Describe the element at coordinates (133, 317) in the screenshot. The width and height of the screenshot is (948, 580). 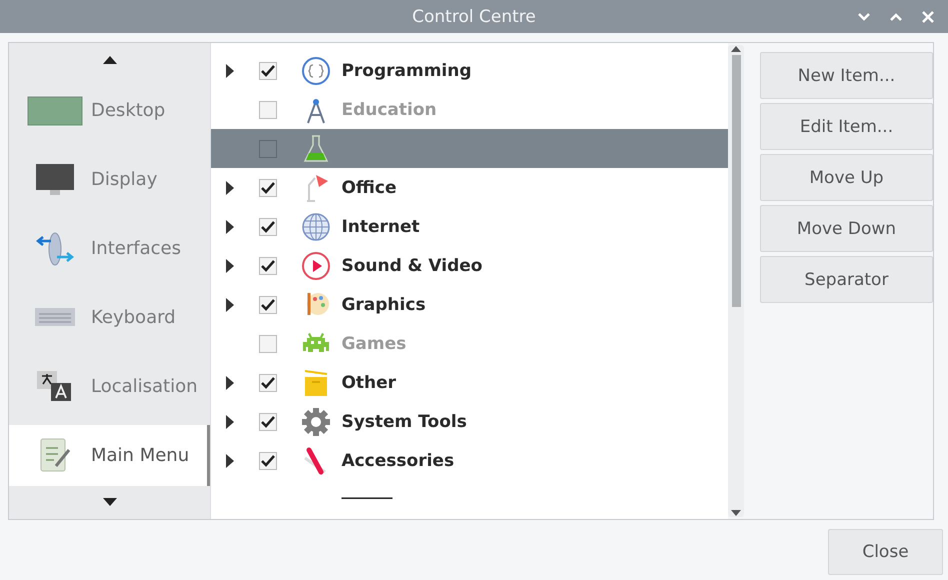
I see `sidebar-item-label: Keyboard` at that location.